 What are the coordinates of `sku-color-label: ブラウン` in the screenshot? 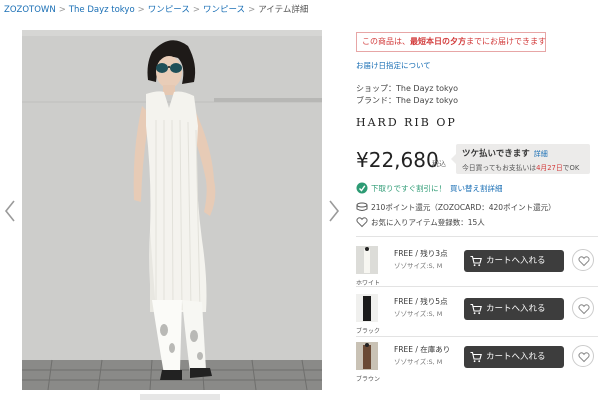 It's located at (368, 379).